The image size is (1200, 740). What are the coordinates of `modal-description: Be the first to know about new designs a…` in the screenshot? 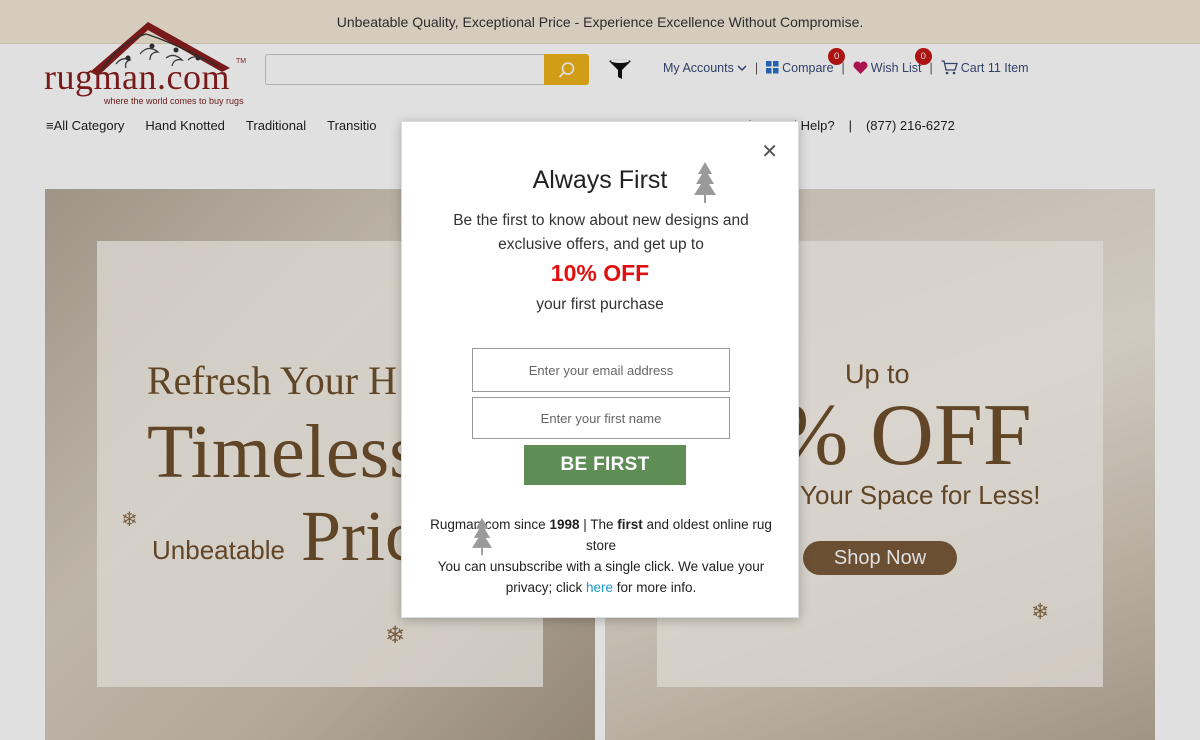 It's located at (601, 232).